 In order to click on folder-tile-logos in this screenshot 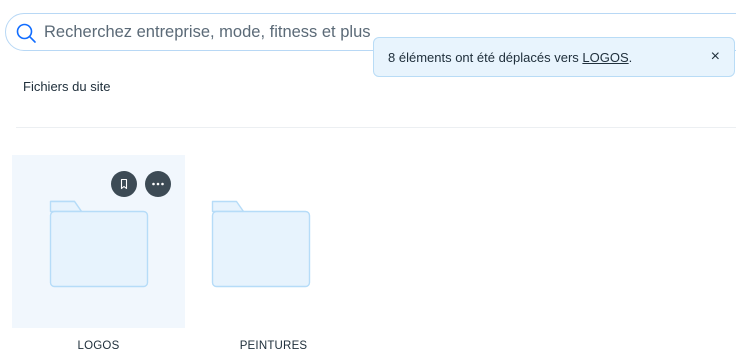, I will do `click(98, 241)`.